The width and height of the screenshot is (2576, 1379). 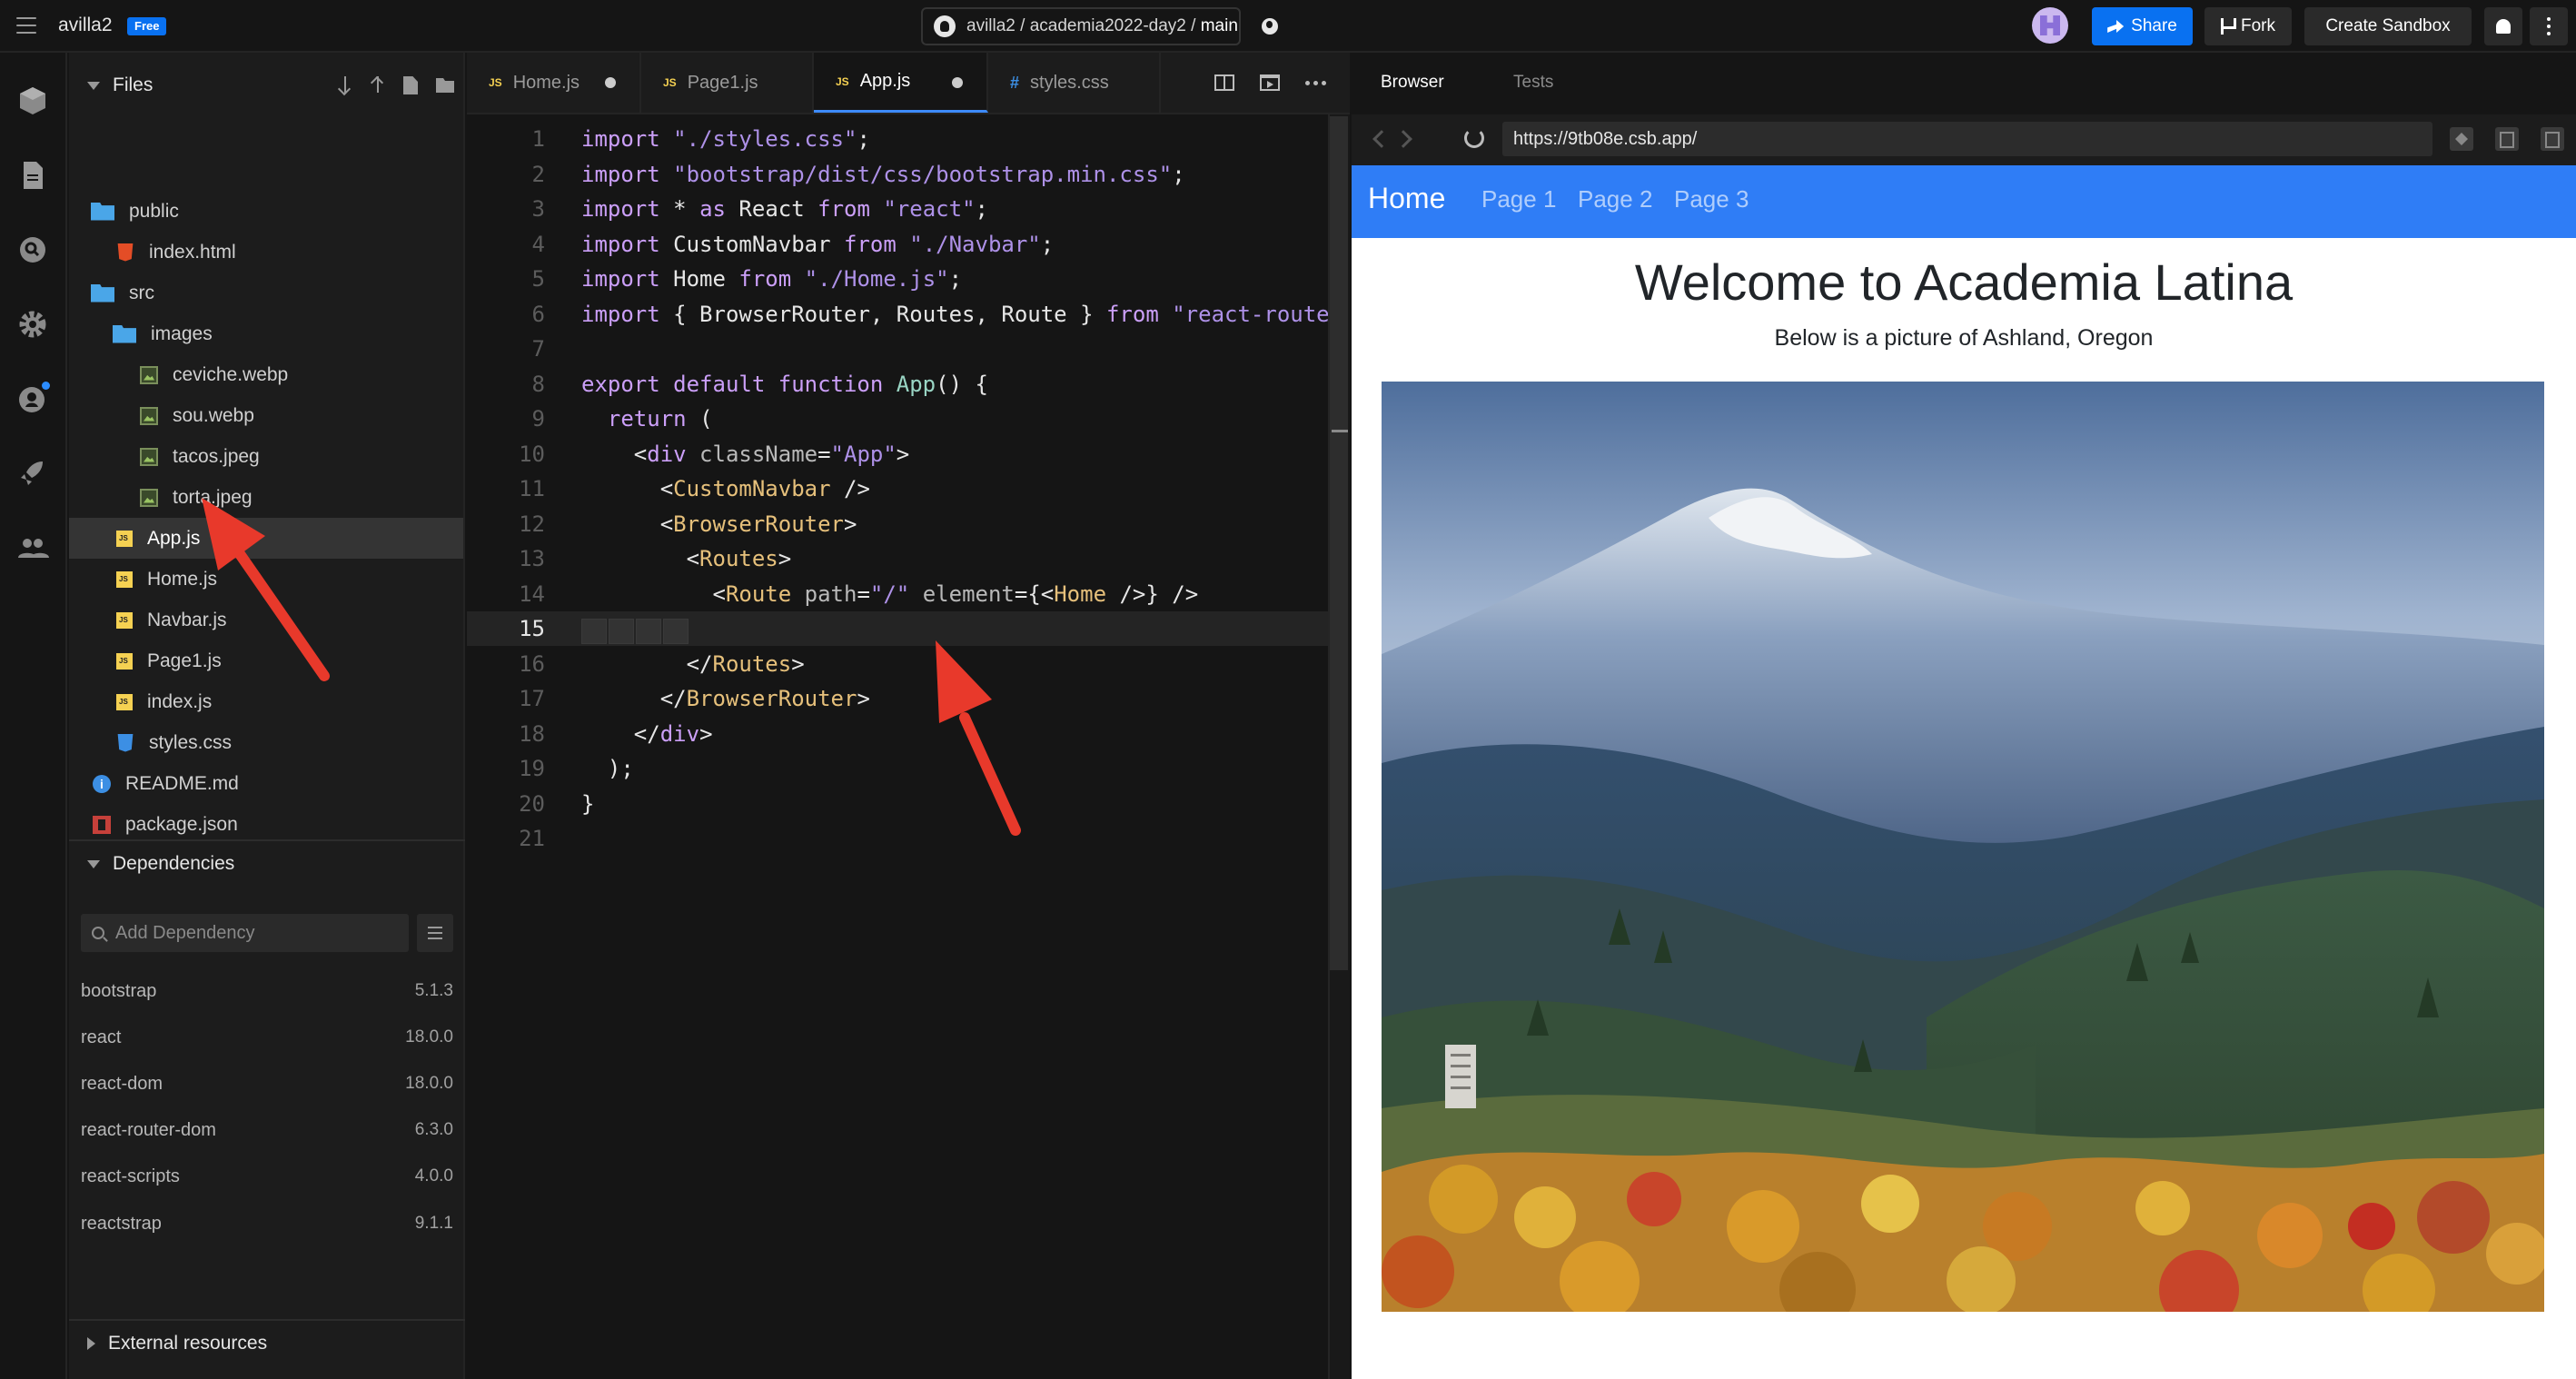 What do you see at coordinates (1533, 83) in the screenshot?
I see `tab-tests: Tests` at bounding box center [1533, 83].